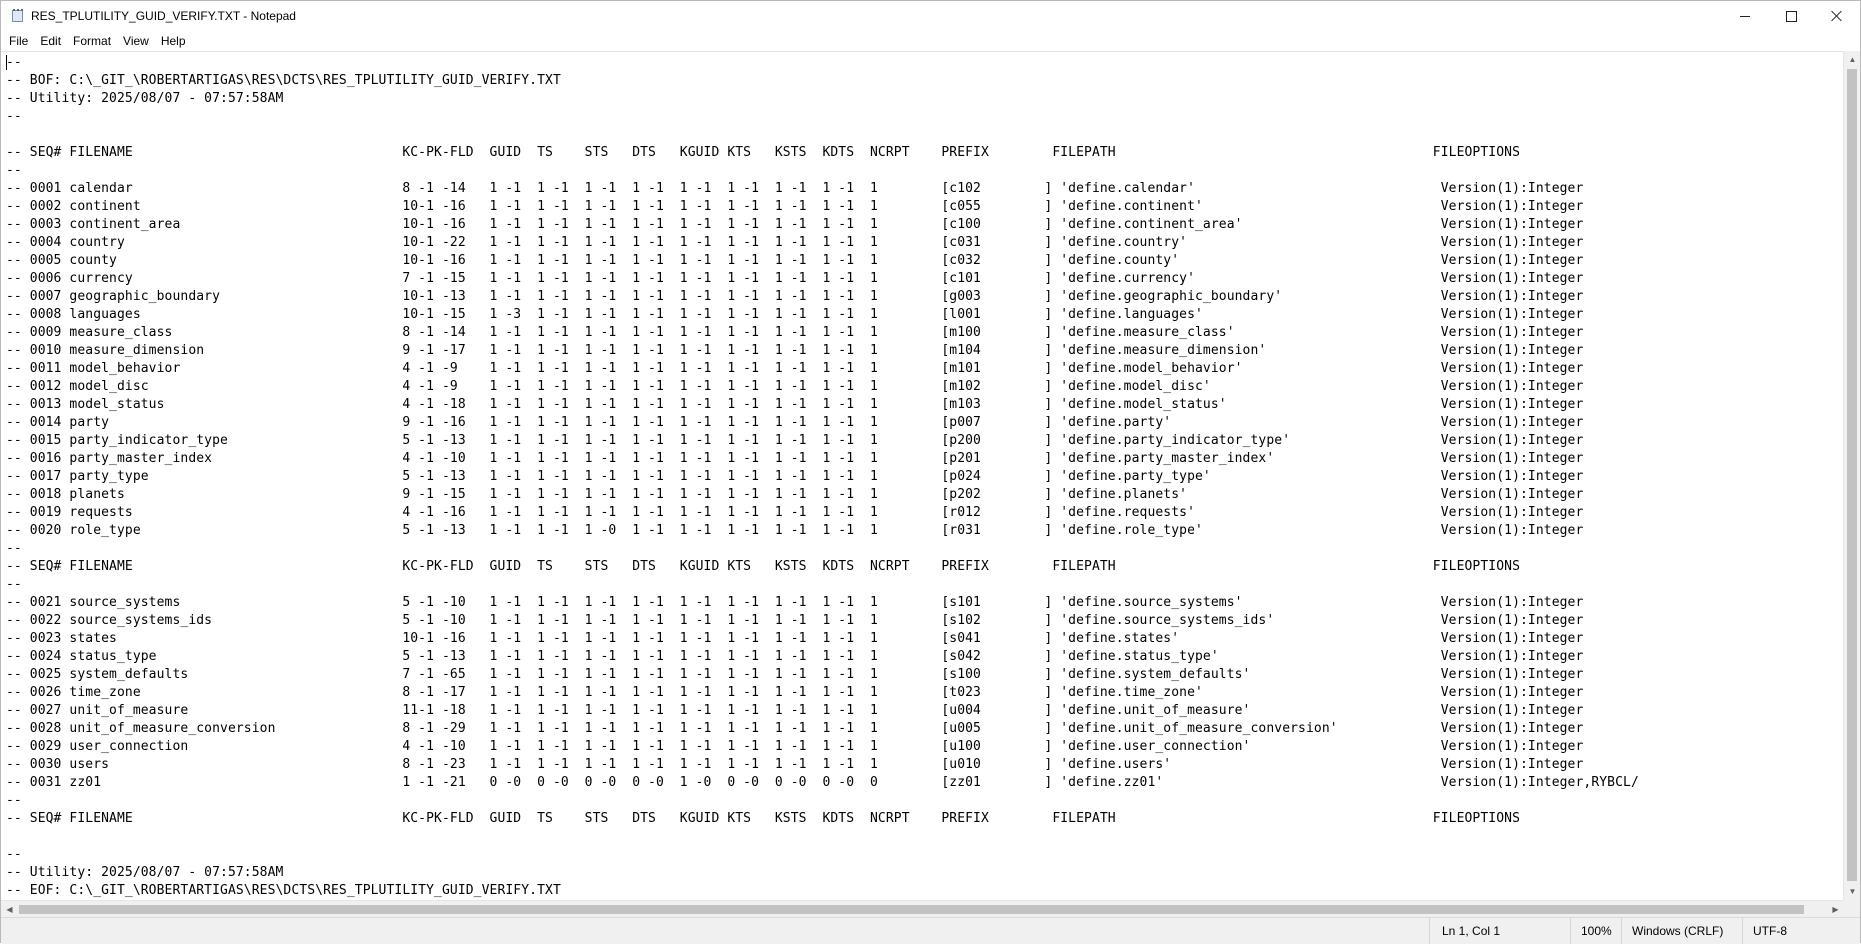 This screenshot has width=1861, height=944. Describe the element at coordinates (50, 41) in the screenshot. I see `menu-edit: Edit` at that location.